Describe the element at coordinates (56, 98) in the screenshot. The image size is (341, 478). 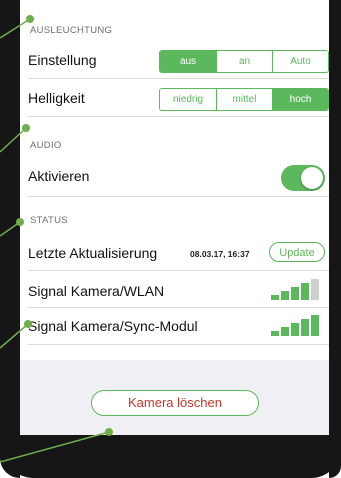
I see `brightness-label: Helligkeit` at that location.